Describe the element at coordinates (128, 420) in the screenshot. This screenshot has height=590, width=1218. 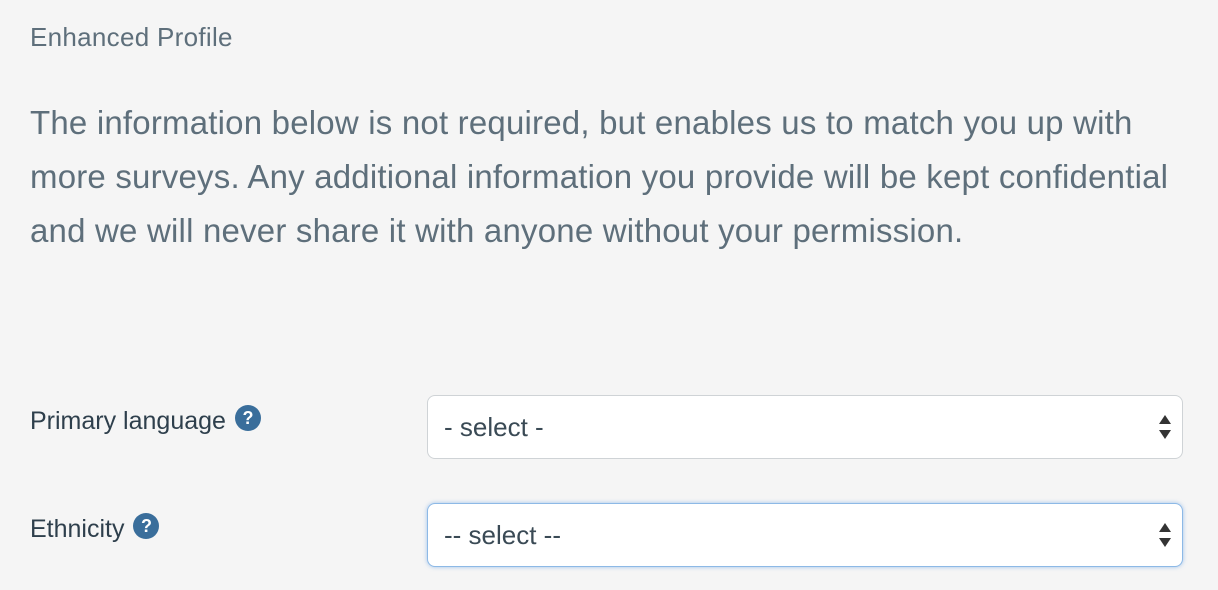
I see `primary-language-label: Primary language` at that location.